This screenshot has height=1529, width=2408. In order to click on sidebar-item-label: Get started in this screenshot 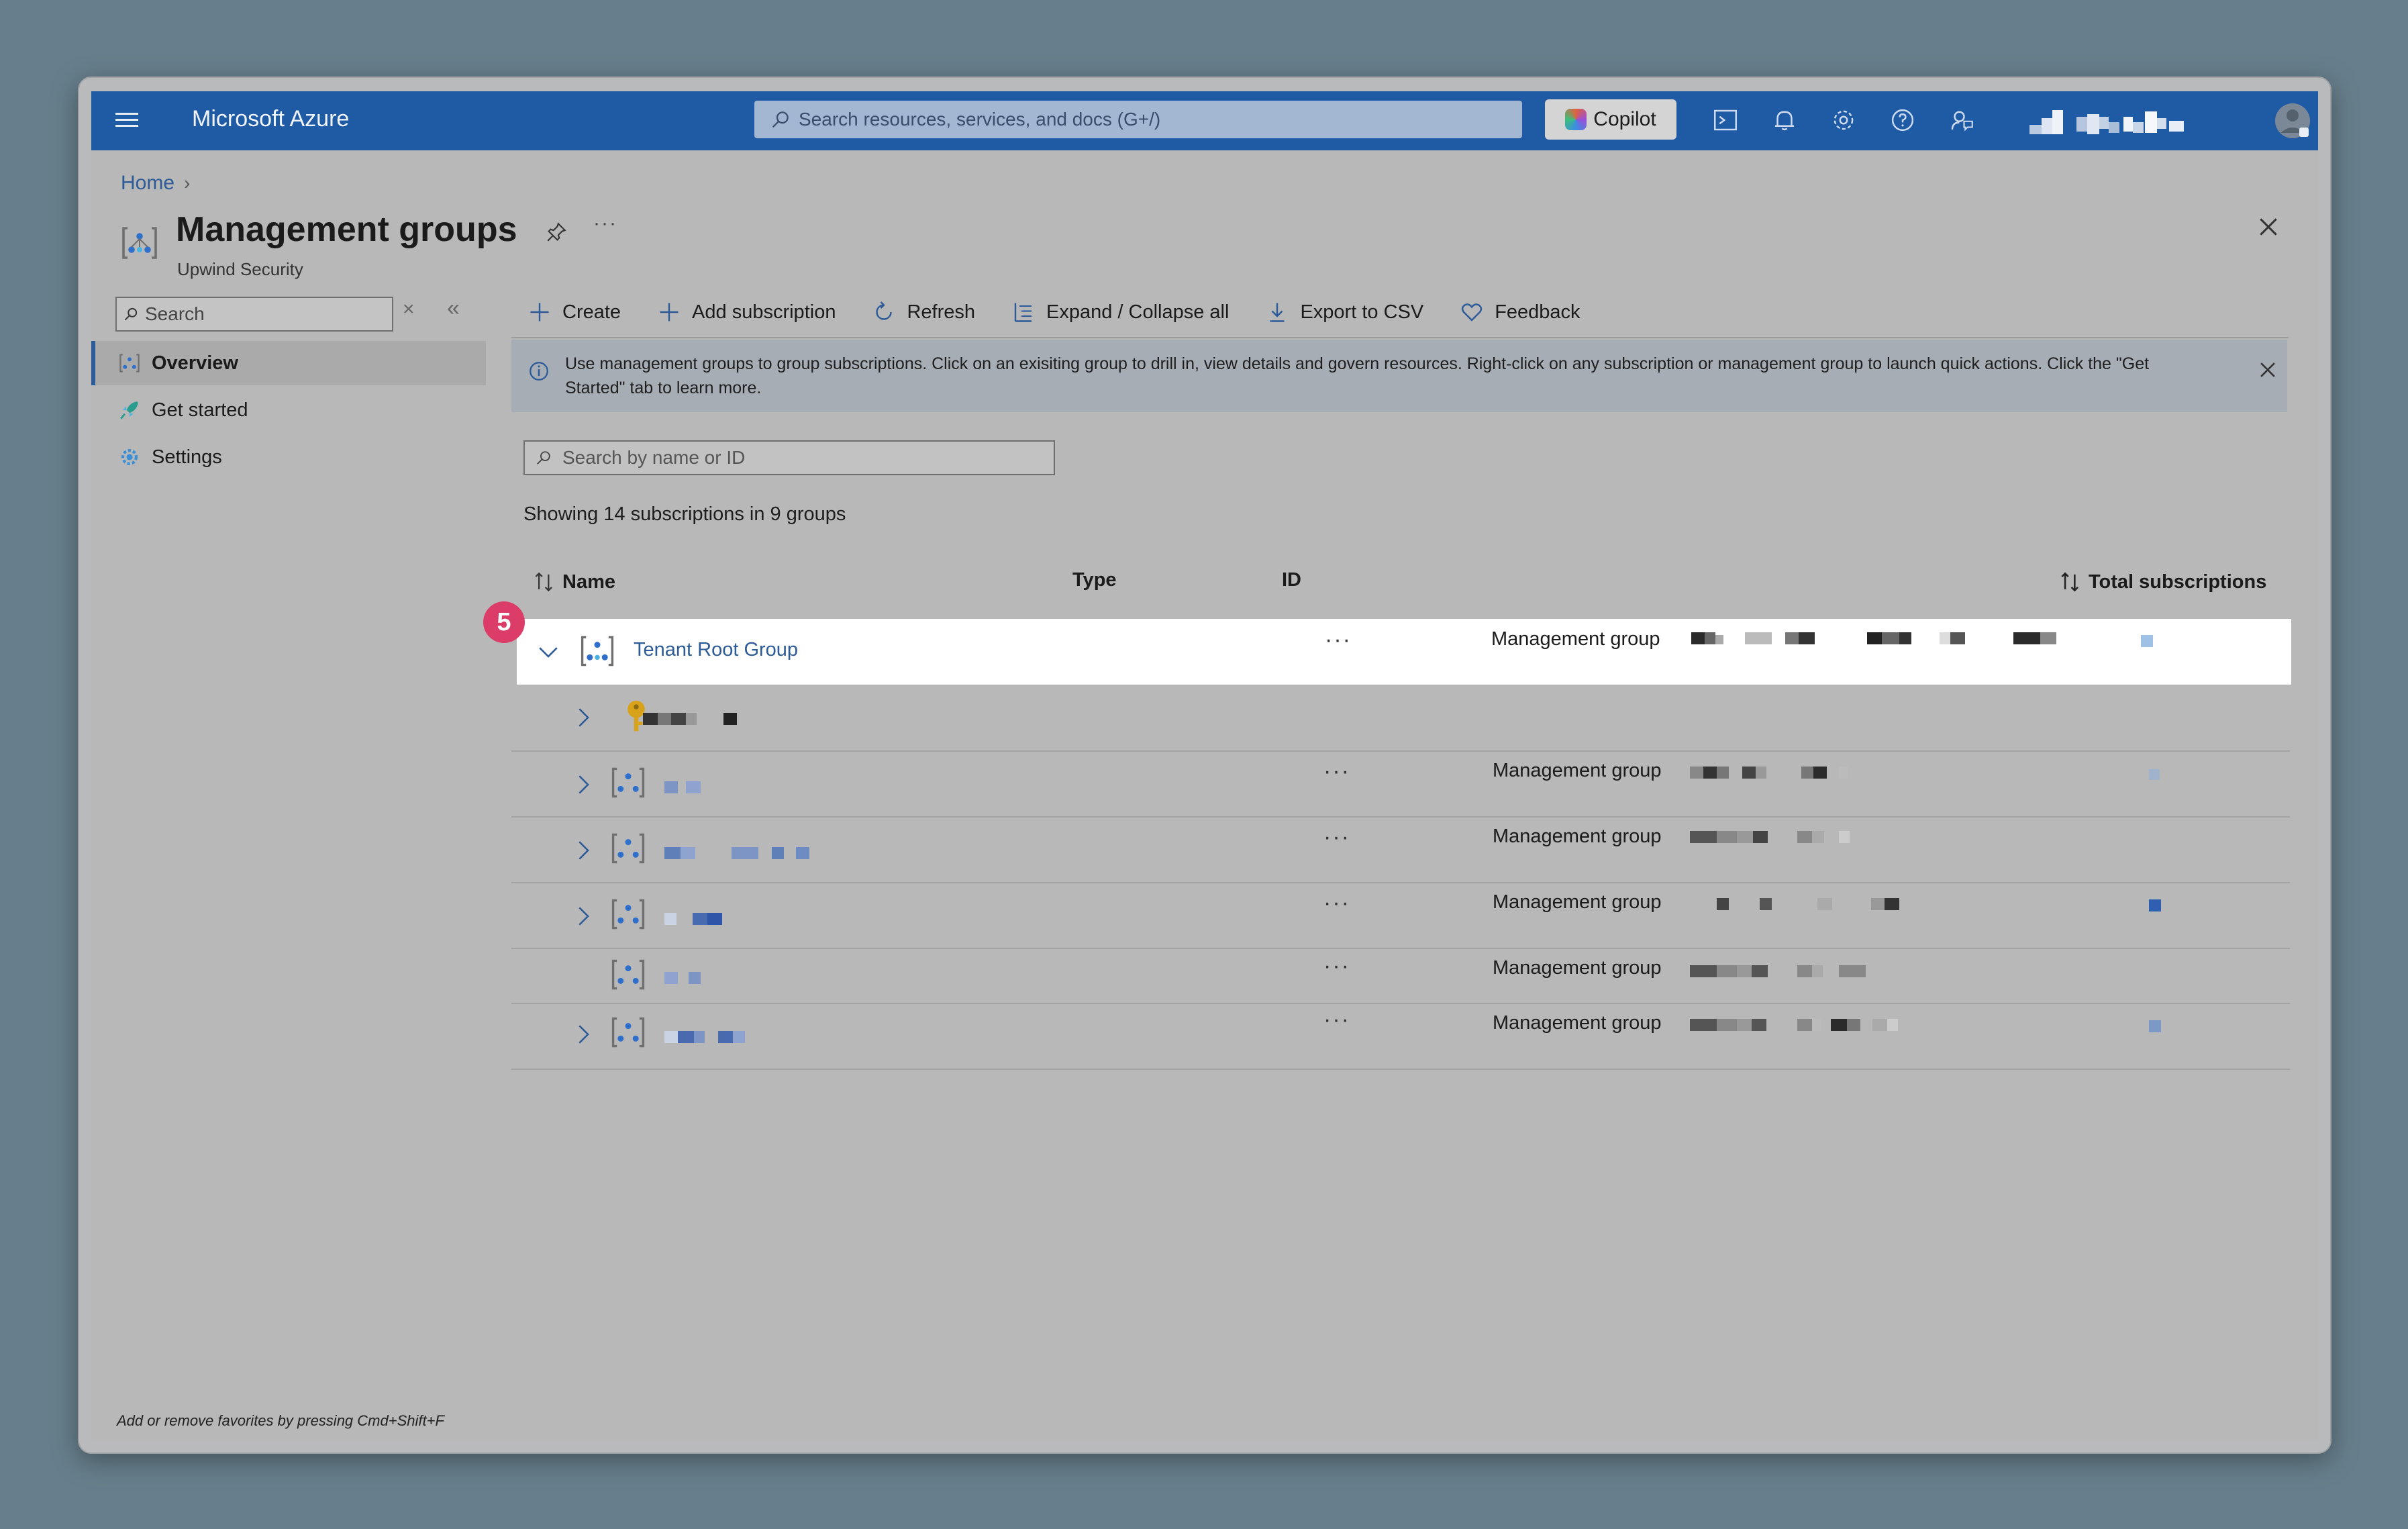, I will do `click(200, 410)`.